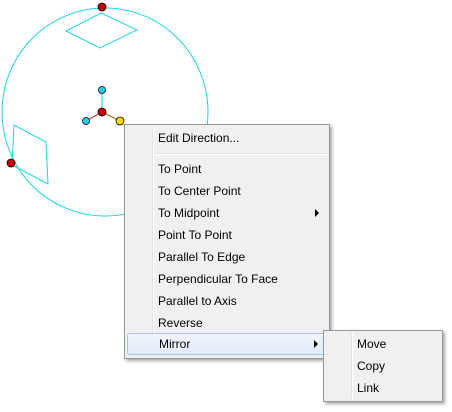 This screenshot has width=452, height=412. What do you see at coordinates (202, 257) in the screenshot?
I see `menu-item-label: Parallel To Edge` at bounding box center [202, 257].